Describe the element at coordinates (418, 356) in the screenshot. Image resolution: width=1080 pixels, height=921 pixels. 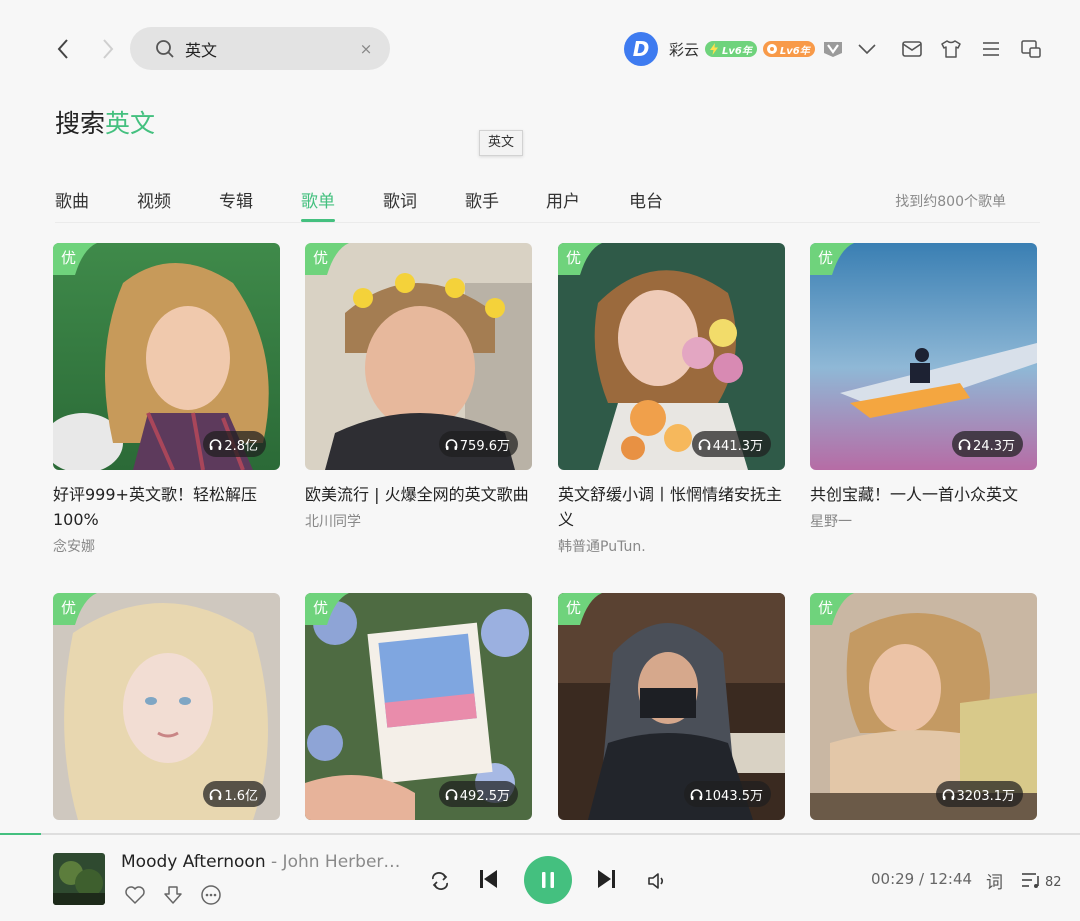
I see `playlist-cover: 优 759.6万` at that location.